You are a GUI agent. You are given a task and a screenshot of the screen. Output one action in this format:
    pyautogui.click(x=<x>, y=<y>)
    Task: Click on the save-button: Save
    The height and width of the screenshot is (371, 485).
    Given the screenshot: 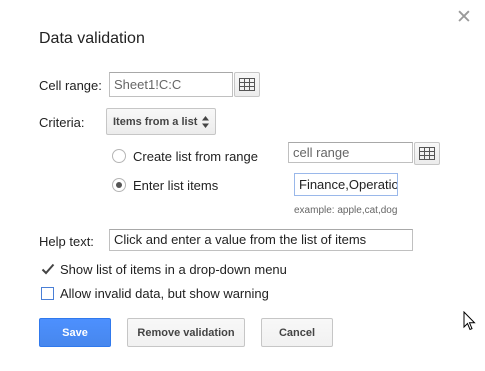 What is the action you would take?
    pyautogui.click(x=75, y=332)
    